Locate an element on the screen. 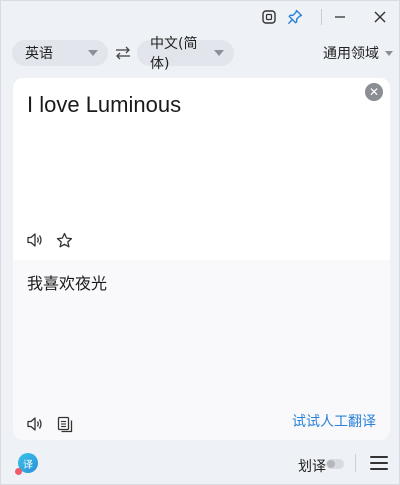 The width and height of the screenshot is (400, 485). translation-output: 我喜欢夜光 is located at coordinates (67, 283).